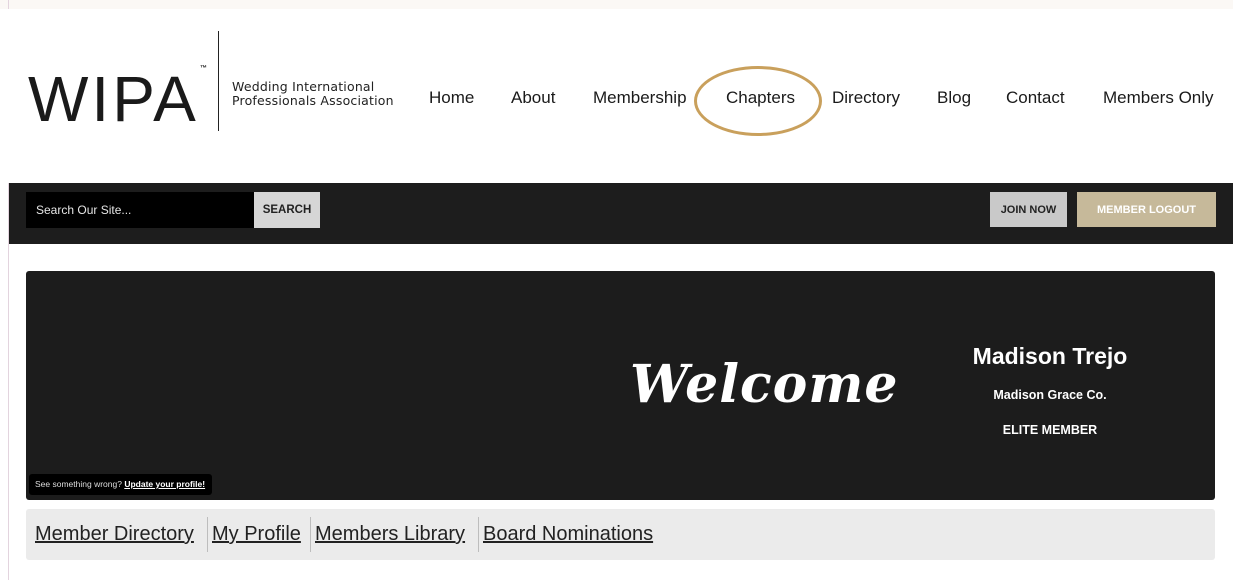  What do you see at coordinates (954, 98) in the screenshot?
I see `nav-blog: Blog` at bounding box center [954, 98].